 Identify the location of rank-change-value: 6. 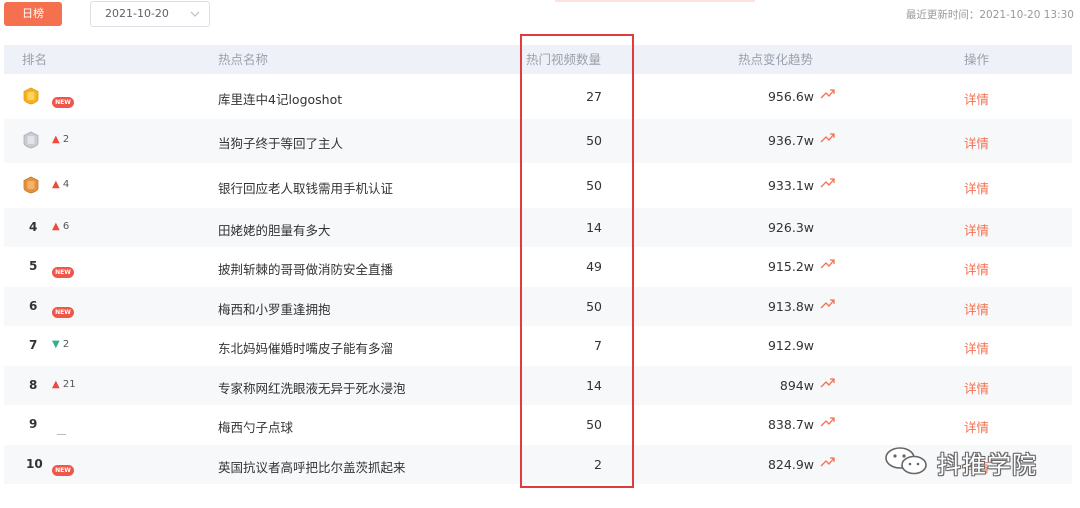
(66, 226).